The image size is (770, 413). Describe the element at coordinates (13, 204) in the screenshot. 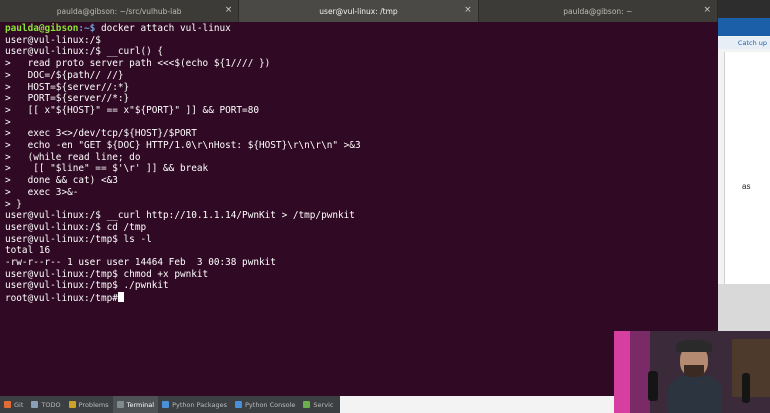

I see `terminal-line: > }` at that location.